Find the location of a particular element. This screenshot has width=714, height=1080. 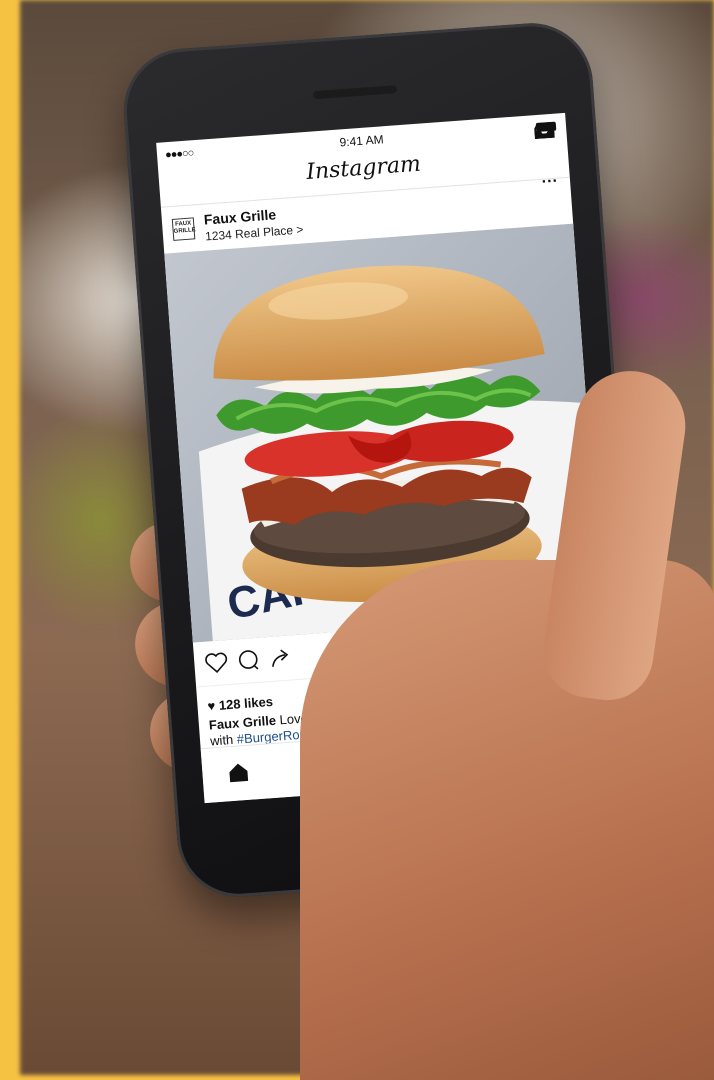

chevron-right-icon: > is located at coordinates (299, 229).